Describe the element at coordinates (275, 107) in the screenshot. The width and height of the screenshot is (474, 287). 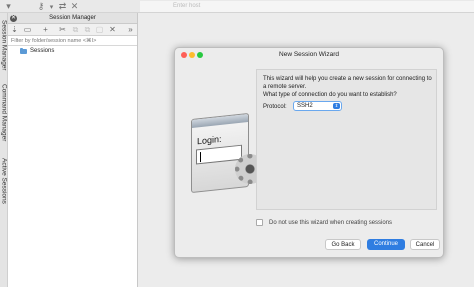
I see `protocol-label: Protocol:` at that location.